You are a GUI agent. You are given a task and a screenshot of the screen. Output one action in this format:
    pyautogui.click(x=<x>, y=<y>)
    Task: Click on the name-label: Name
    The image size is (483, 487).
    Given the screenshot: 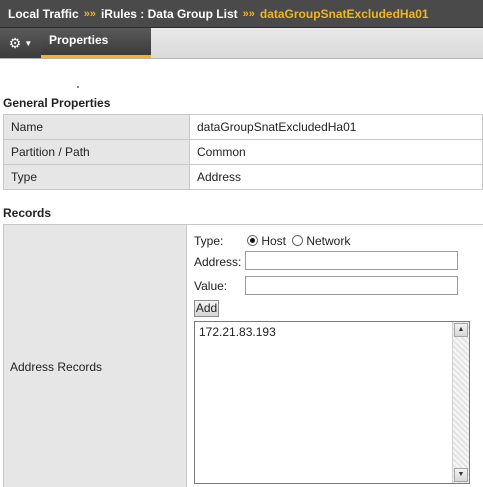 What is the action you would take?
    pyautogui.click(x=96, y=127)
    